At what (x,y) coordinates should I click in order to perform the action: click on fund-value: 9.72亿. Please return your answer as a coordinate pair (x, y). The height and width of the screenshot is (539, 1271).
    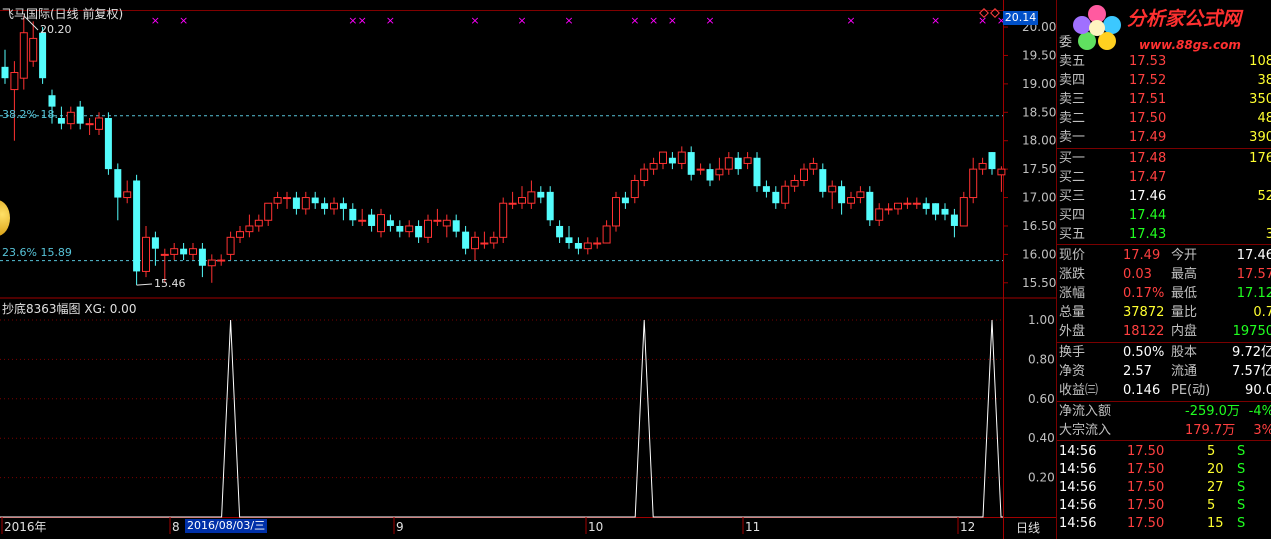
    Looking at the image, I should click on (1251, 352).